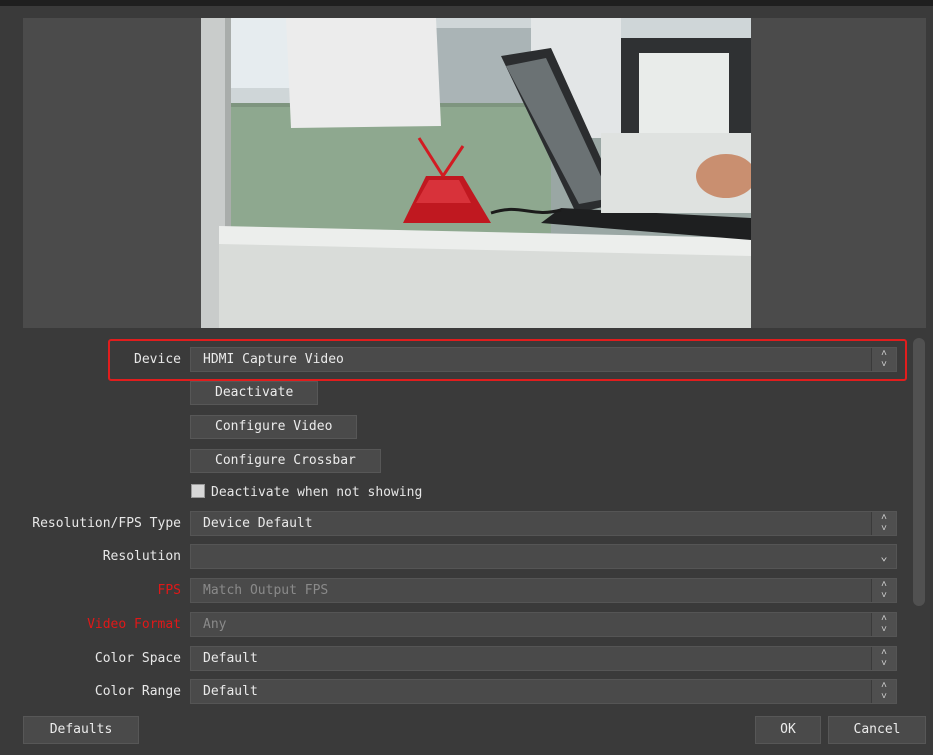  Describe the element at coordinates (137, 658) in the screenshot. I see `color-space-label: Color Space` at that location.